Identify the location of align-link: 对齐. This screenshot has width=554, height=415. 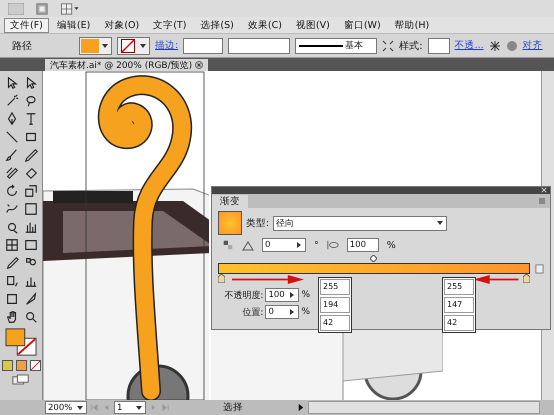
(532, 45).